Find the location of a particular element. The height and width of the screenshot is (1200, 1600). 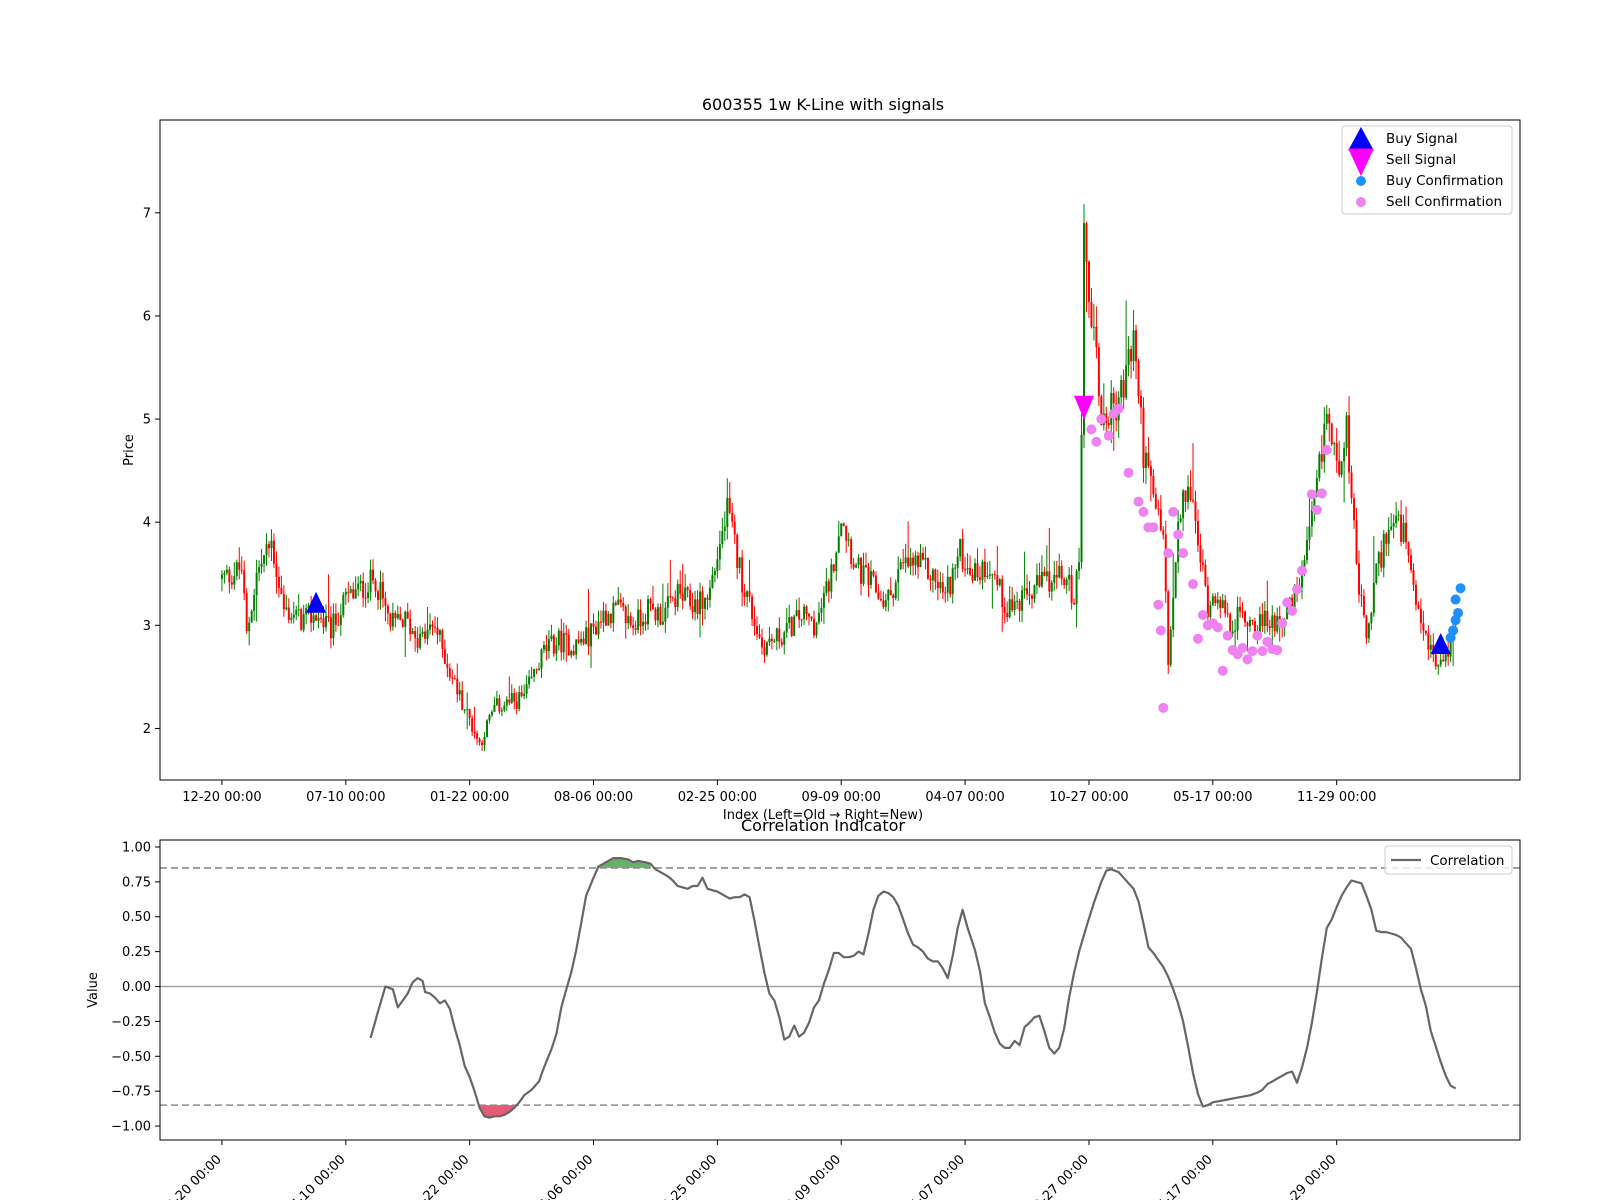

correlation-xtick-label: 07-10 00:00 is located at coordinates (315, 1176).